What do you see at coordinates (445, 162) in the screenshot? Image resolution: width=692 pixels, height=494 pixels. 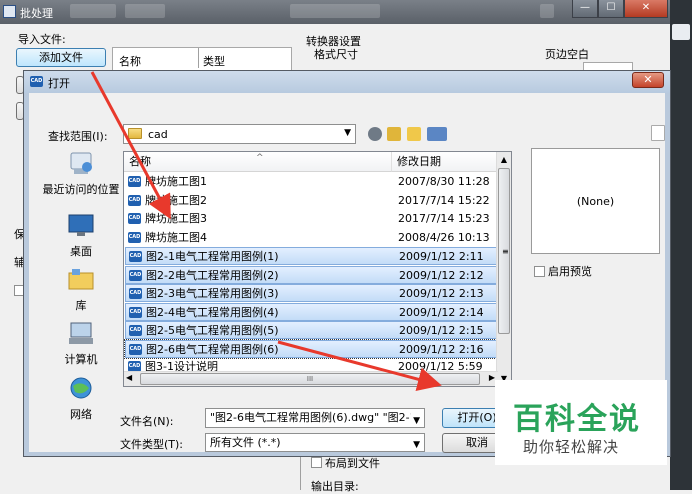 I see `column-header-date: 修改日期` at bounding box center [445, 162].